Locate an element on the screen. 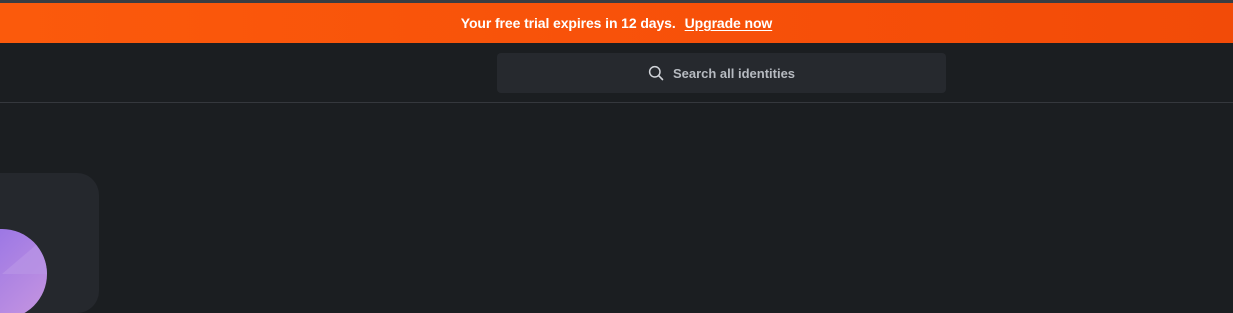 This screenshot has height=313, width=1233. avatar-graphic is located at coordinates (23, 271).